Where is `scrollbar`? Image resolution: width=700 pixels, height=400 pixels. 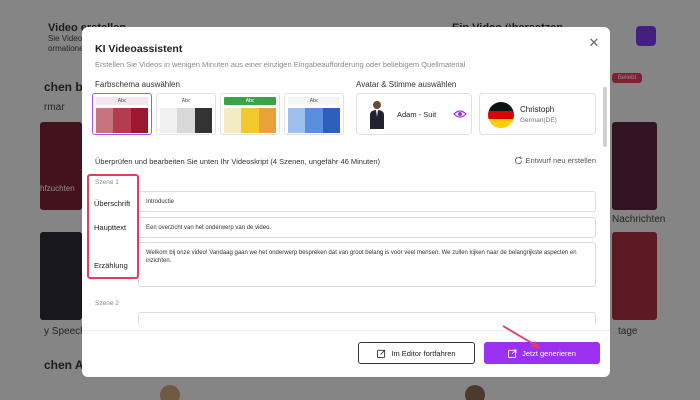 scrollbar is located at coordinates (605, 117).